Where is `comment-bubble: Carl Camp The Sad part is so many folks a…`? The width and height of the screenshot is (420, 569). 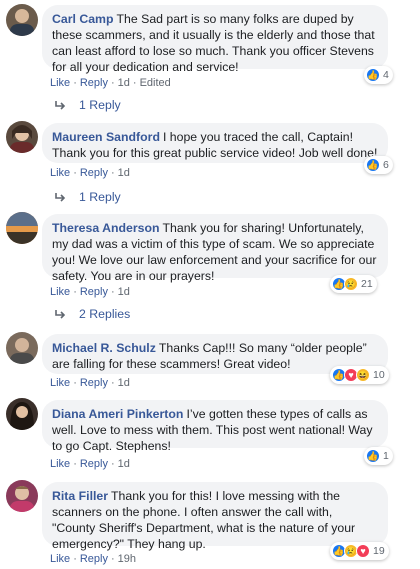 comment-bubble: Carl Camp The Sad part is so many folks a… is located at coordinates (215, 39).